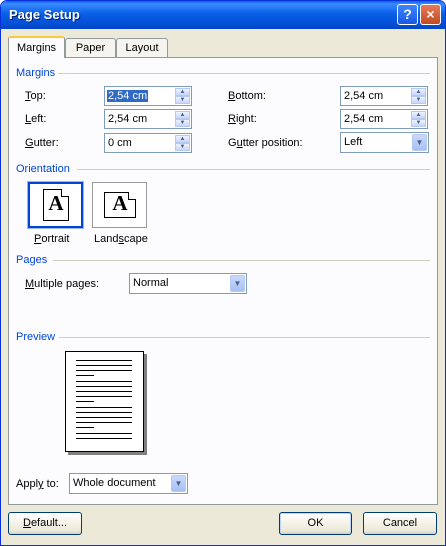 The height and width of the screenshot is (546, 446). I want to click on top-label-text: op:, so click(38, 96).